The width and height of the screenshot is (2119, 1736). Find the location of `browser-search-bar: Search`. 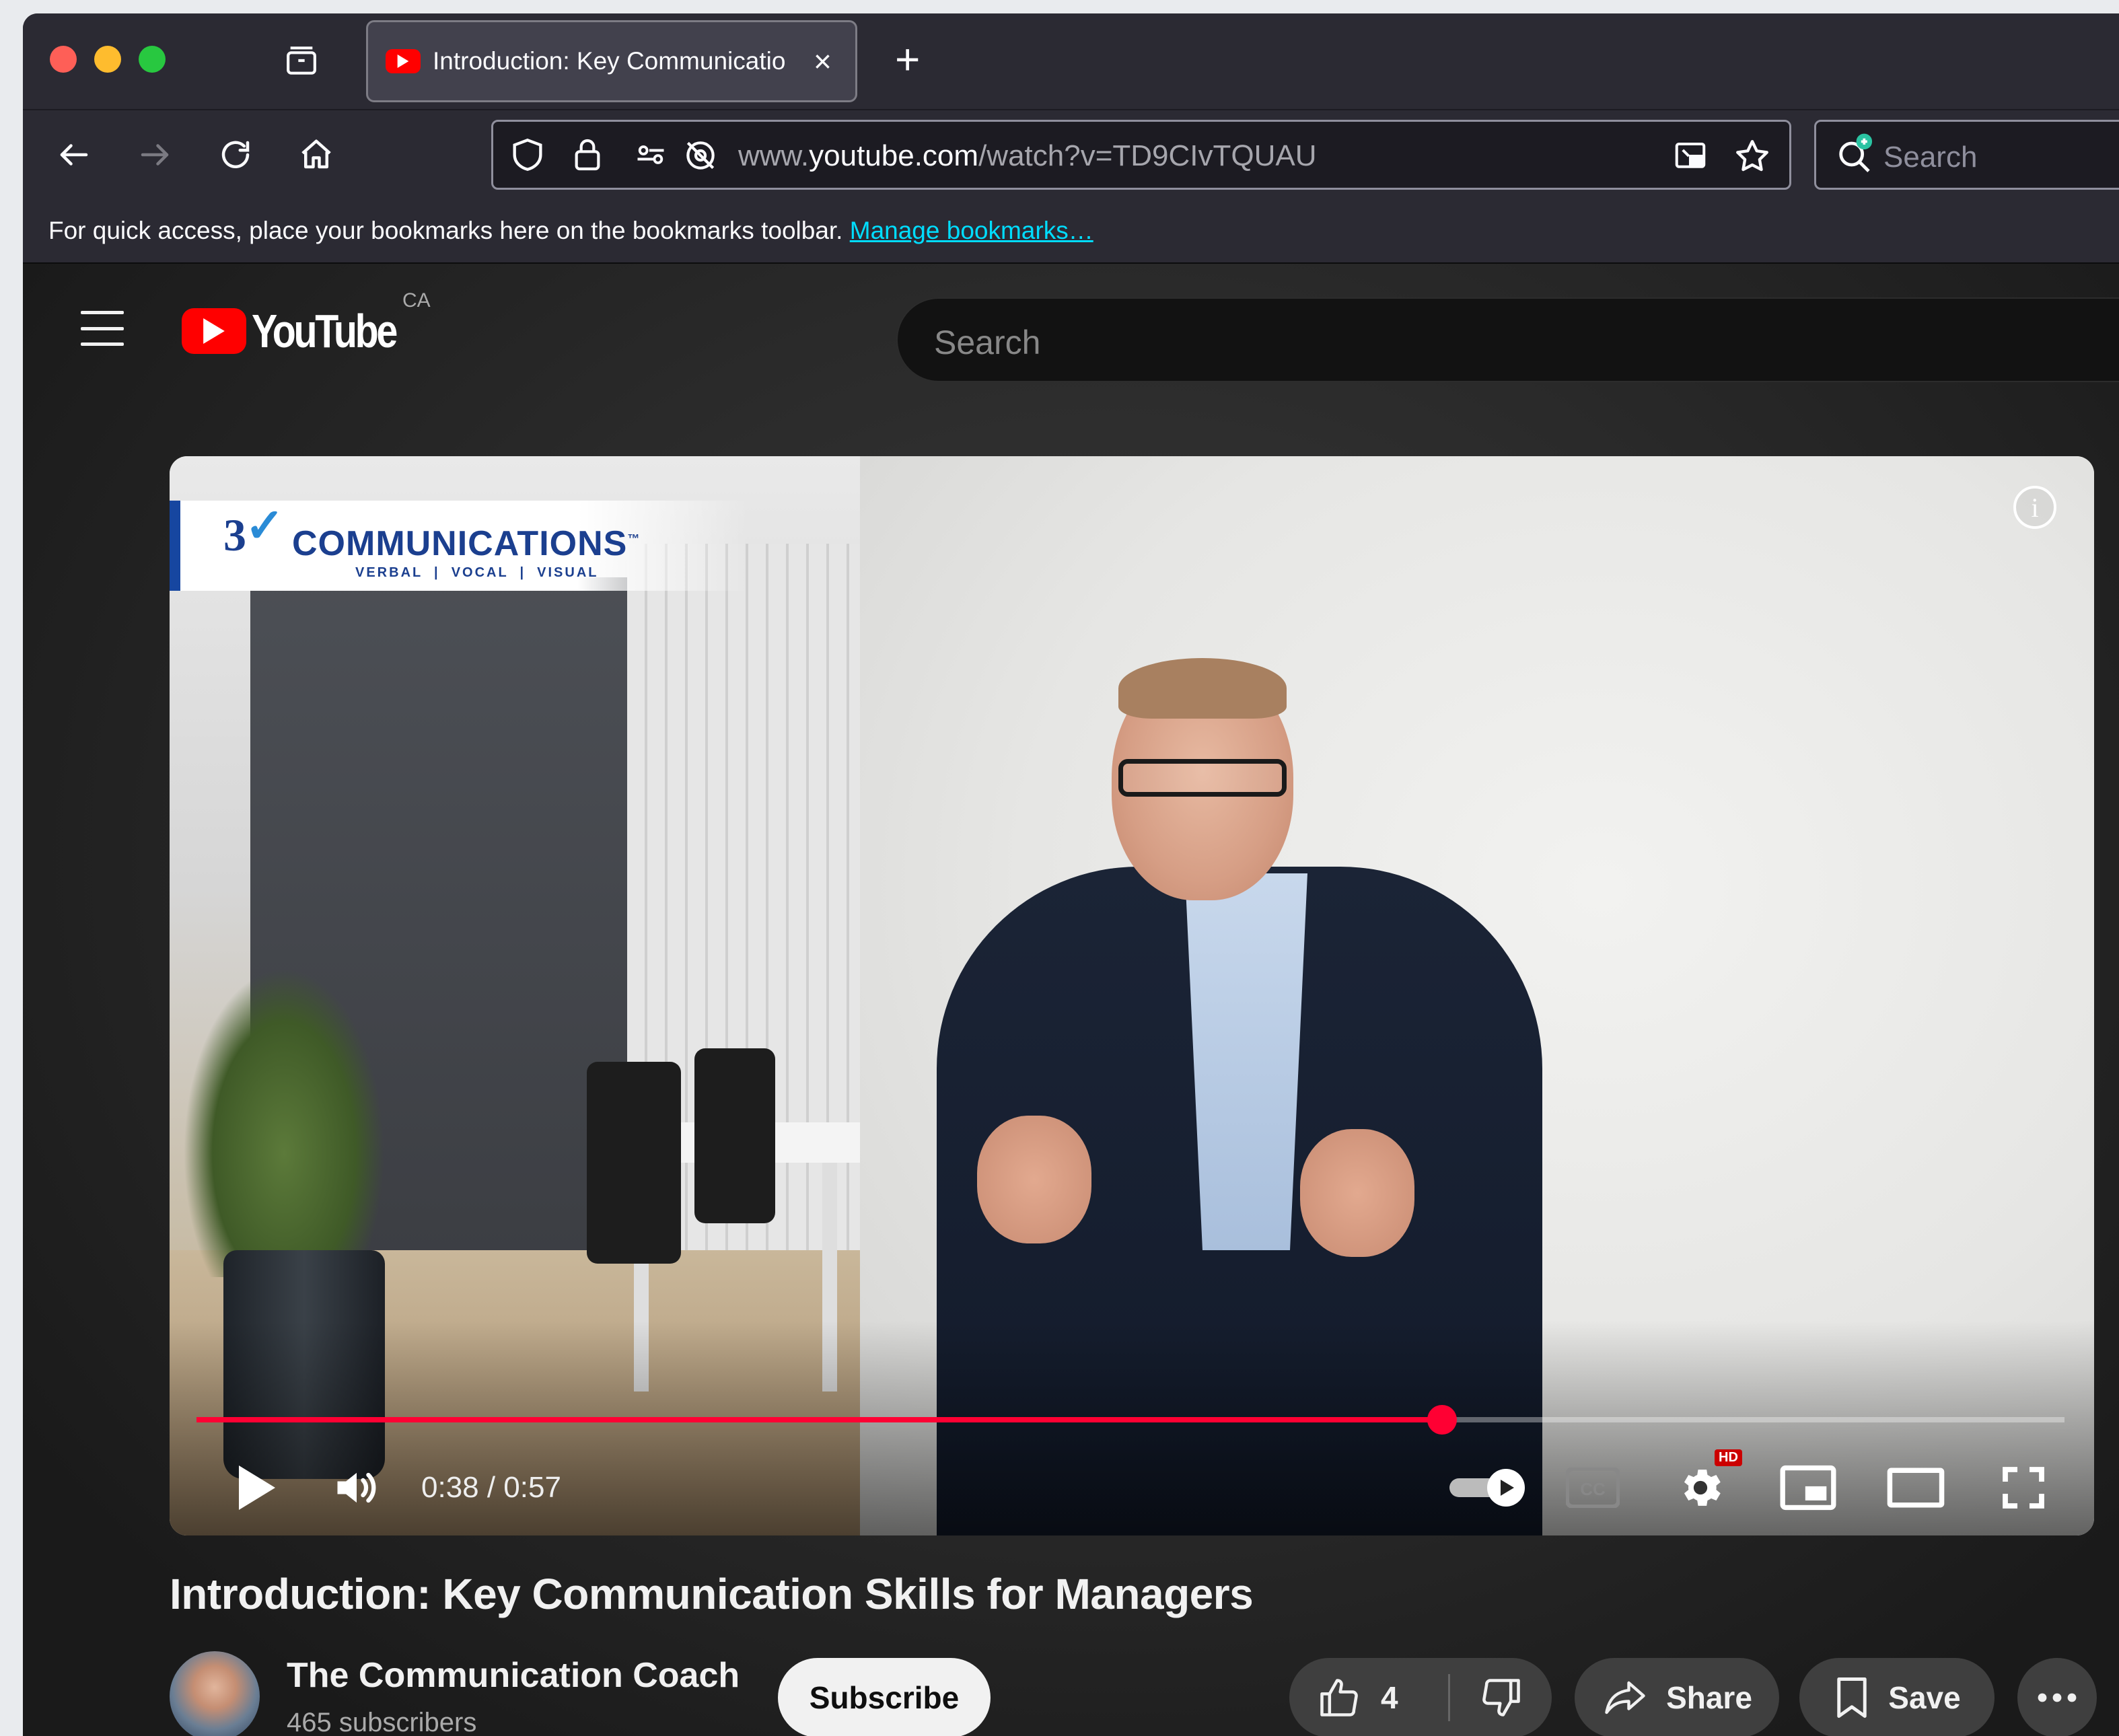

browser-search-bar: Search is located at coordinates (1966, 155).